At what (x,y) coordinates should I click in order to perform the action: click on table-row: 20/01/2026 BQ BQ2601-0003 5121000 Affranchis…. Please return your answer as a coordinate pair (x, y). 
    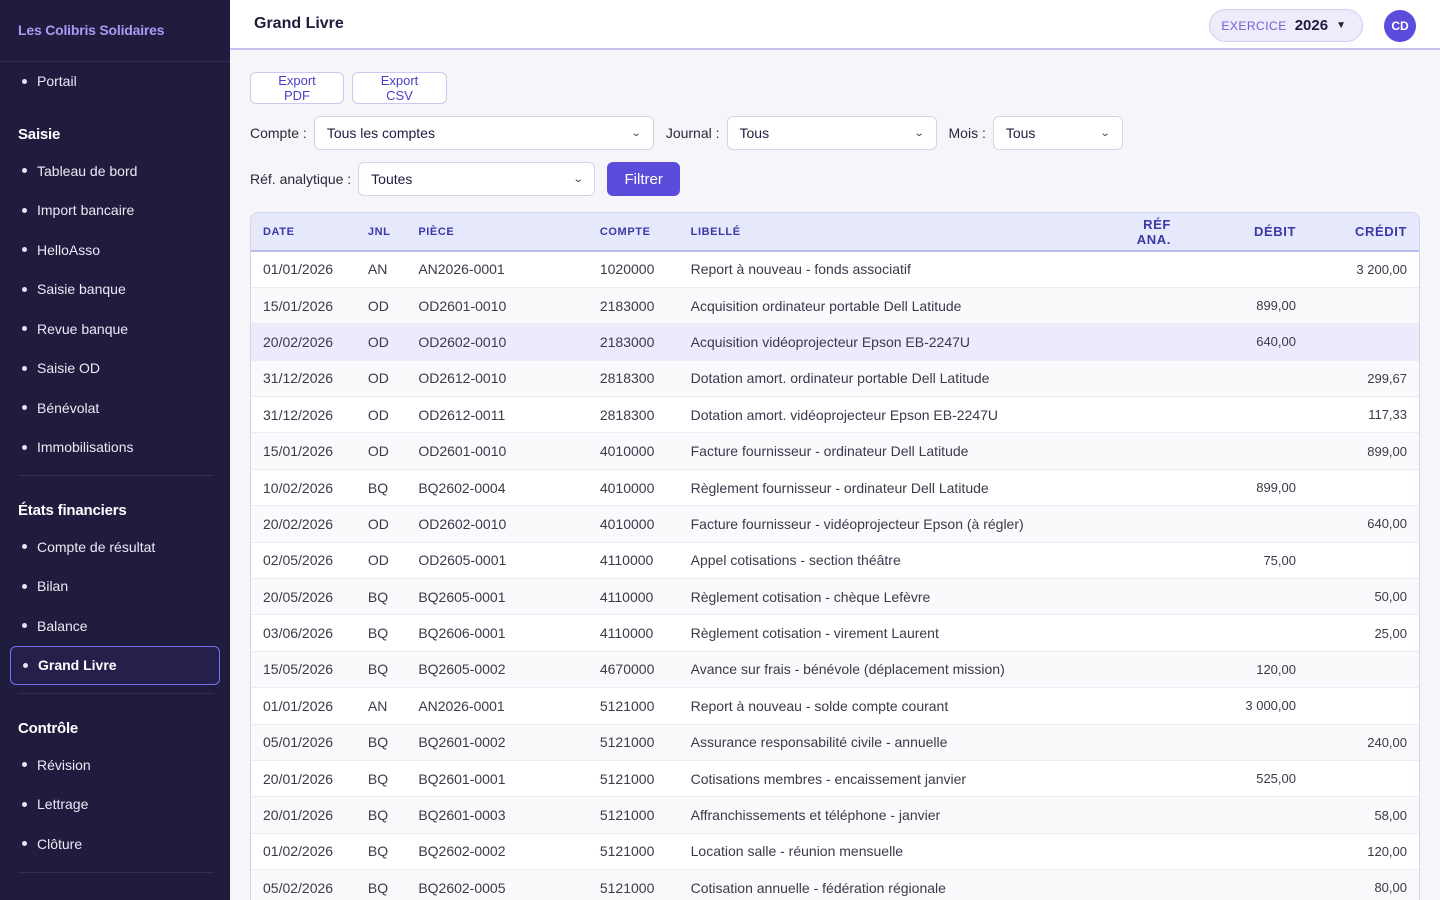
    Looking at the image, I should click on (835, 815).